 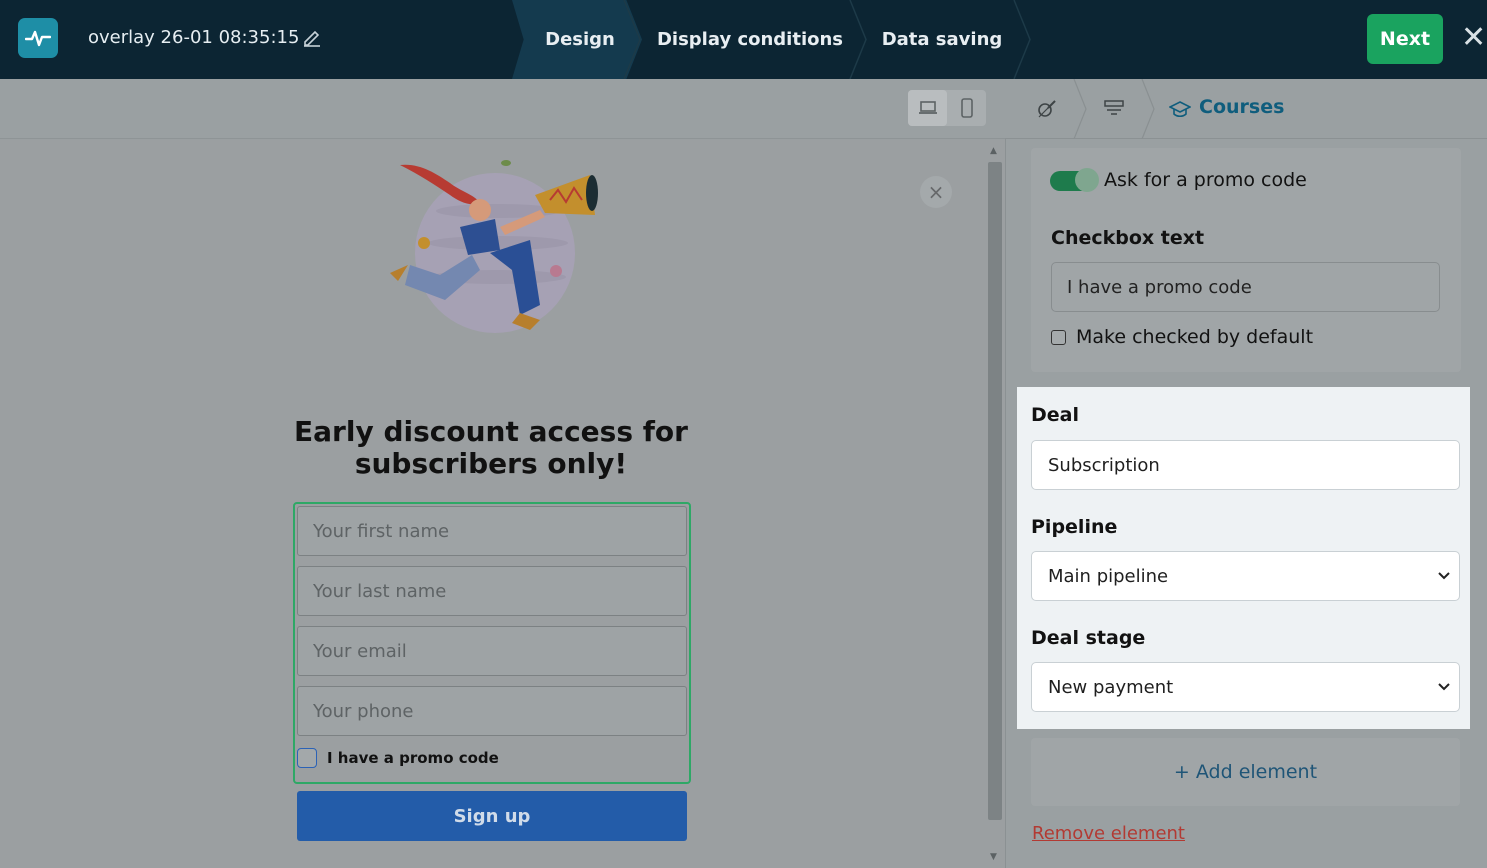 What do you see at coordinates (1245, 576) in the screenshot?
I see `pipeline-select: Main pipeline` at bounding box center [1245, 576].